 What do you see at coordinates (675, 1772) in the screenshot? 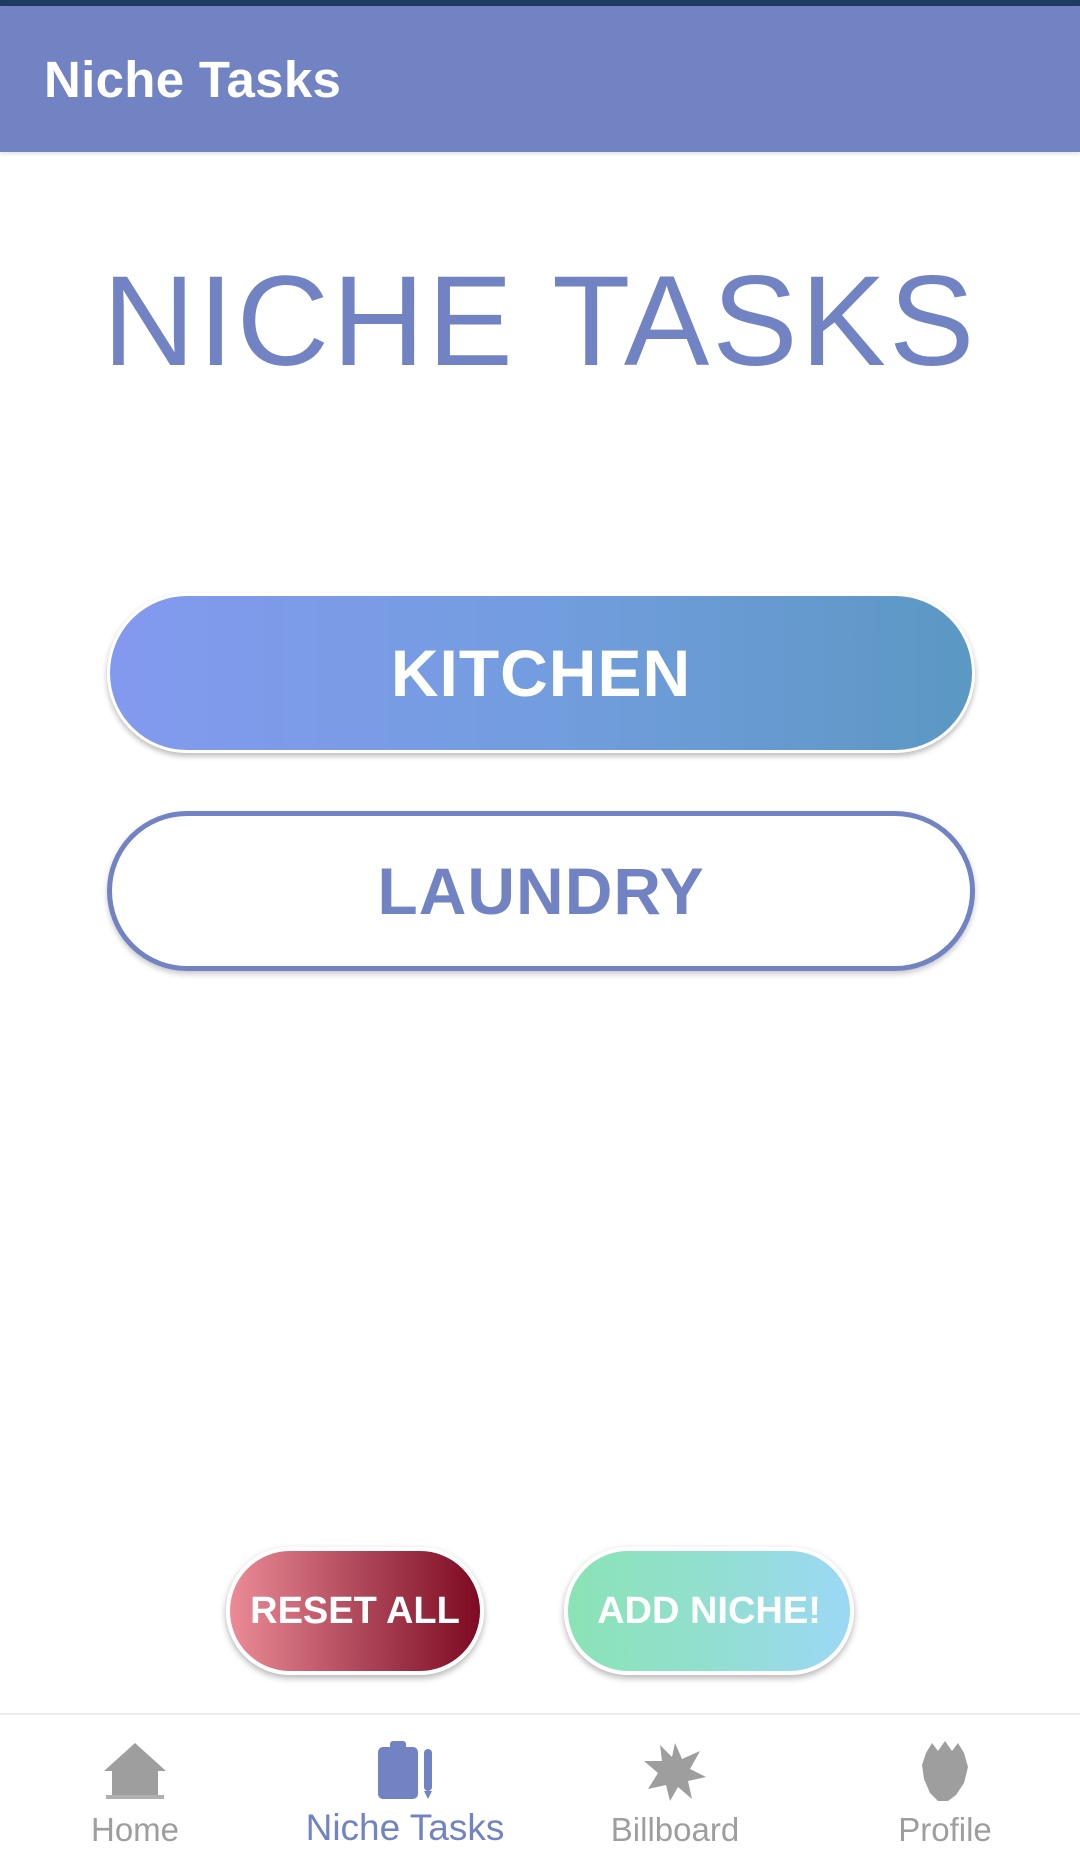
I see `burst-star-icon` at bounding box center [675, 1772].